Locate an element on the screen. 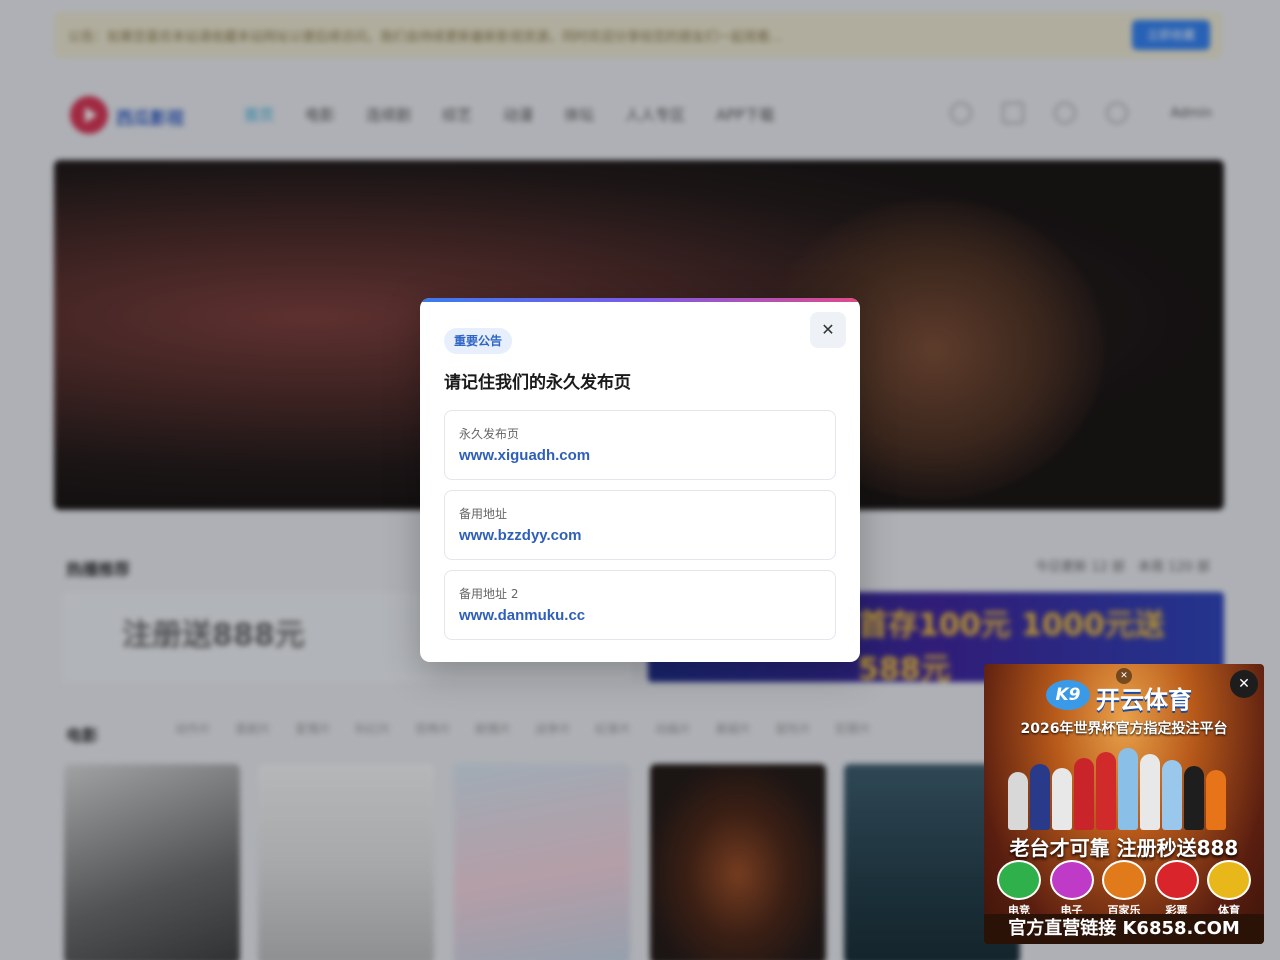 This screenshot has width=1280, height=960. modal-close-button: ✕ is located at coordinates (828, 330).